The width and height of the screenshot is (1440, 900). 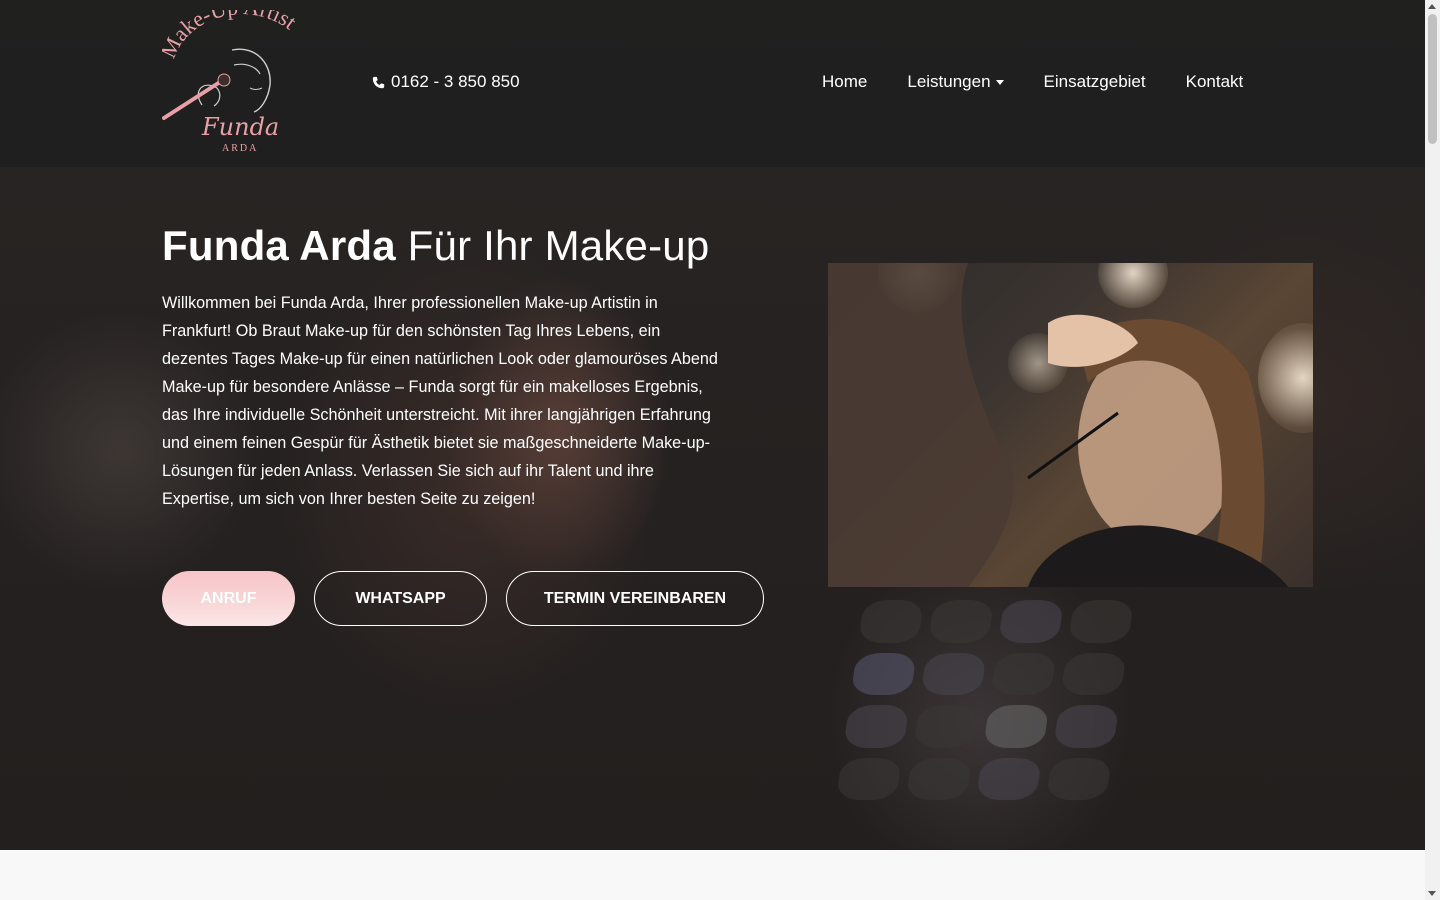 I want to click on scroll-thumb, so click(x=1432, y=79).